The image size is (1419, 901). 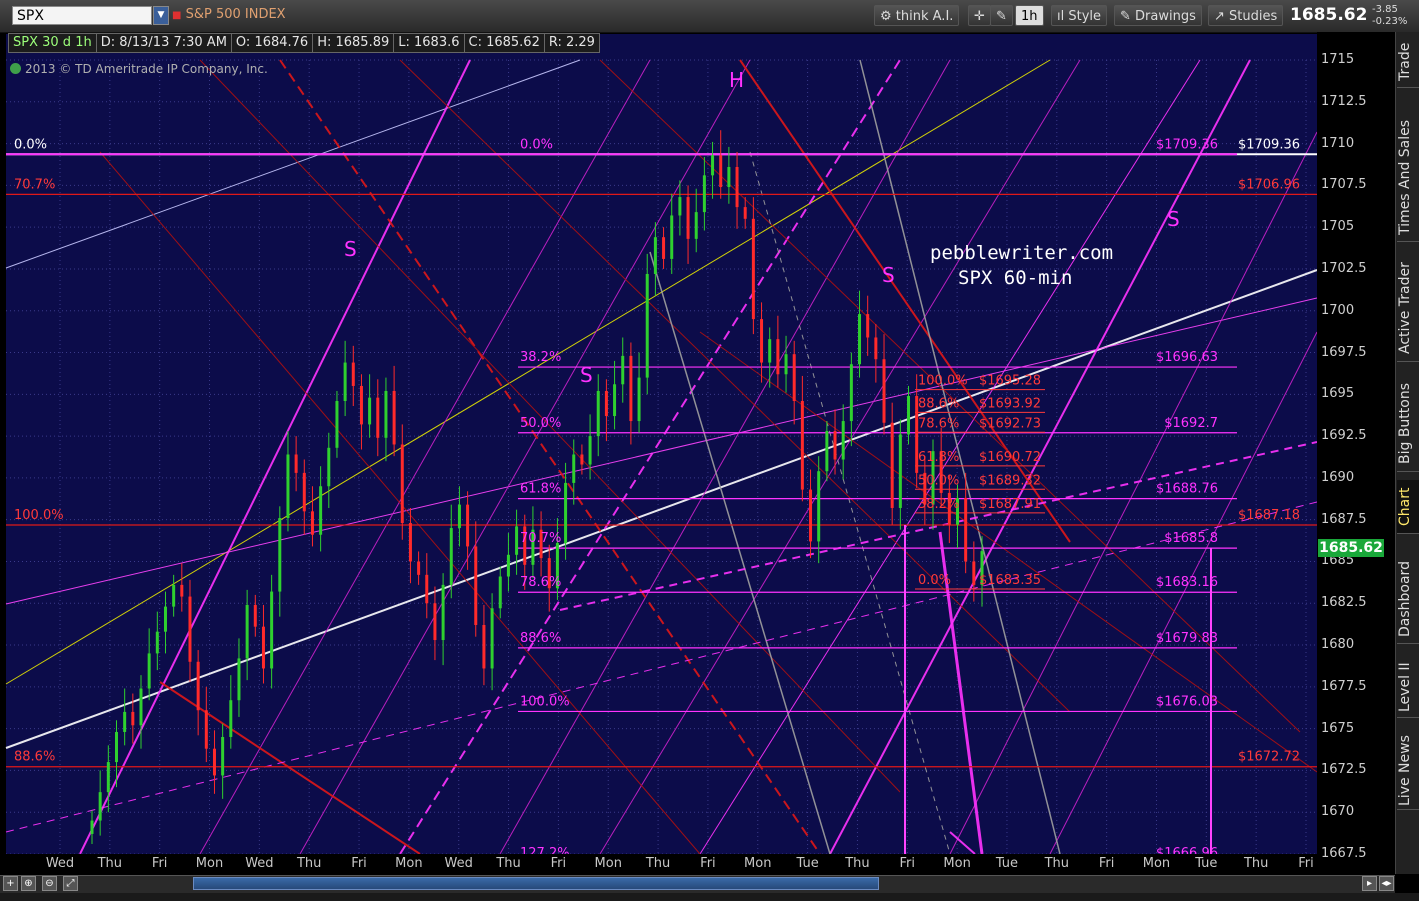 I want to click on crosshair-icon: ✛, so click(x=979, y=16).